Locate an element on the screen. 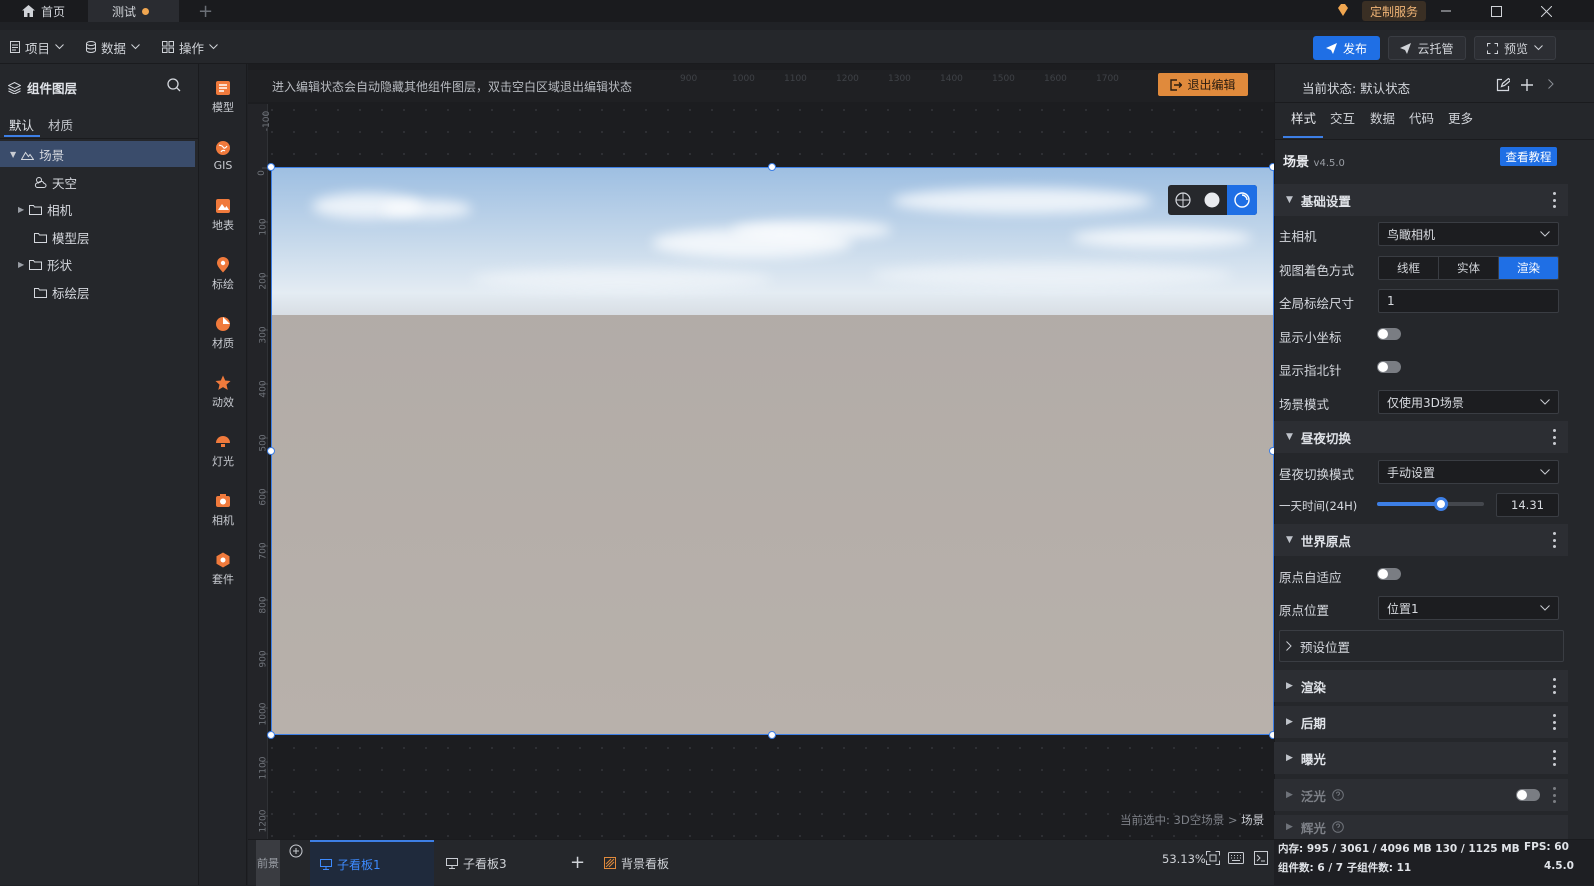  origin-position-select: 位置1 is located at coordinates (1468, 608).